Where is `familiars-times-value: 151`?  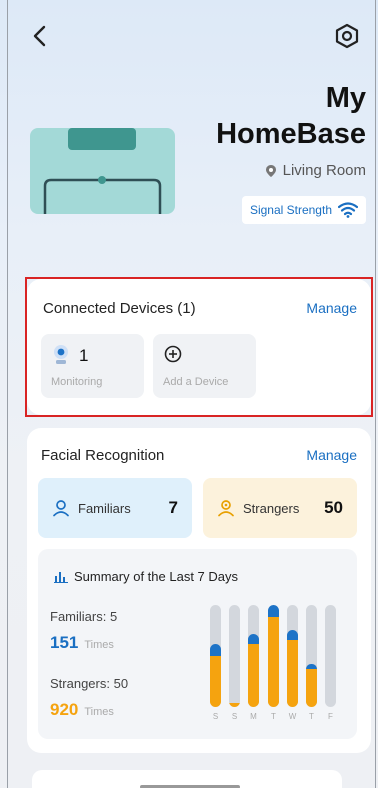 familiars-times-value: 151 is located at coordinates (64, 642).